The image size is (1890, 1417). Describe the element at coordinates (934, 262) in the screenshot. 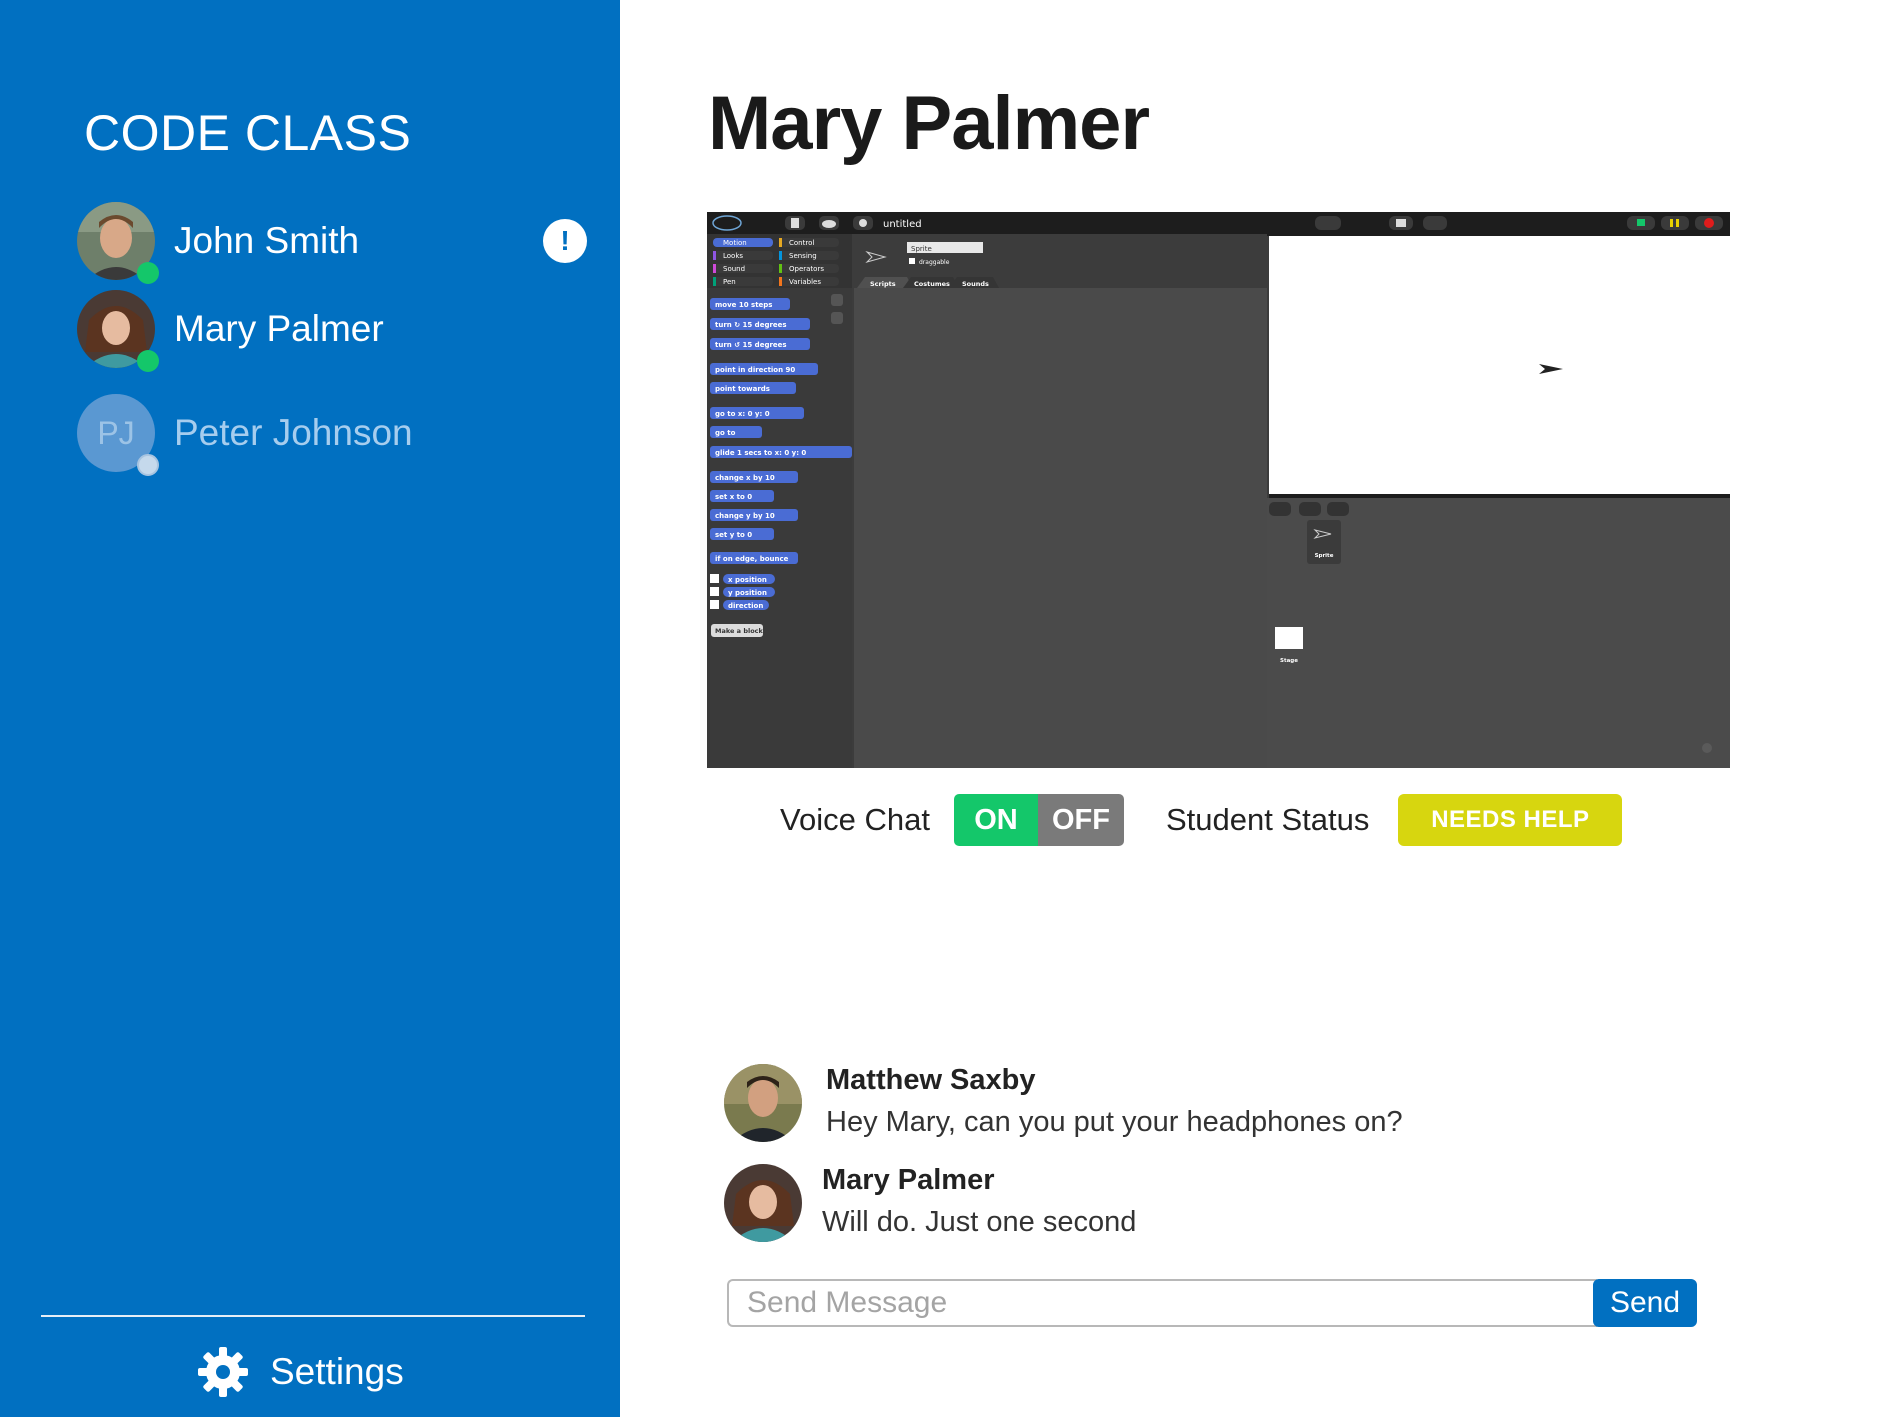

I see `svg-text: draggable` at that location.